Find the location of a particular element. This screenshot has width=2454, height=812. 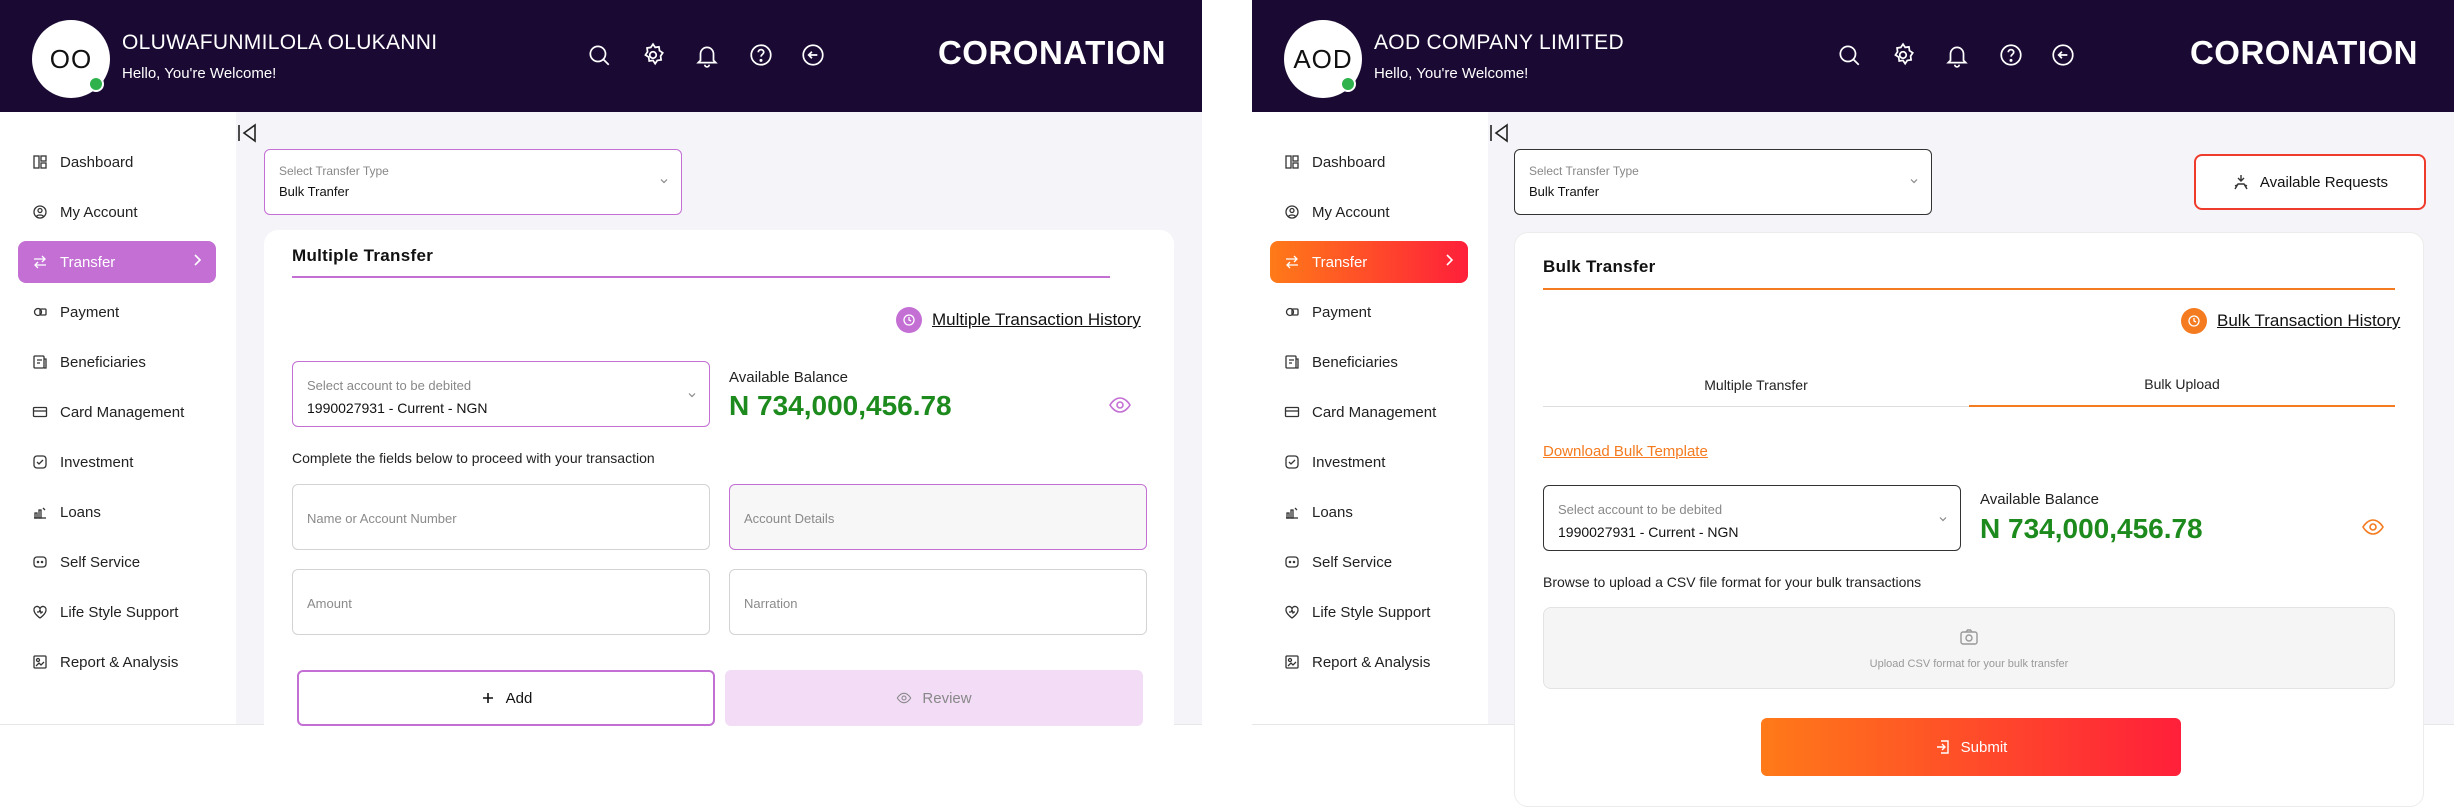

payment-icon is located at coordinates (1292, 312).